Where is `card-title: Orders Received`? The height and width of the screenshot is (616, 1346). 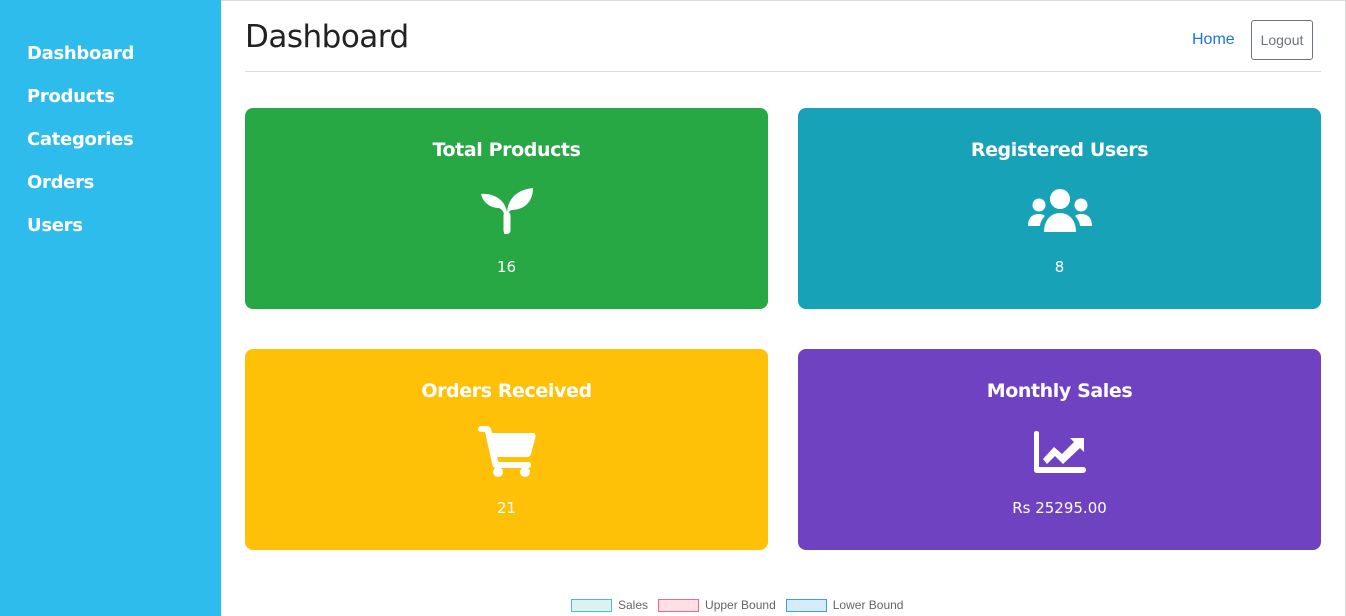
card-title: Orders Received is located at coordinates (506, 391).